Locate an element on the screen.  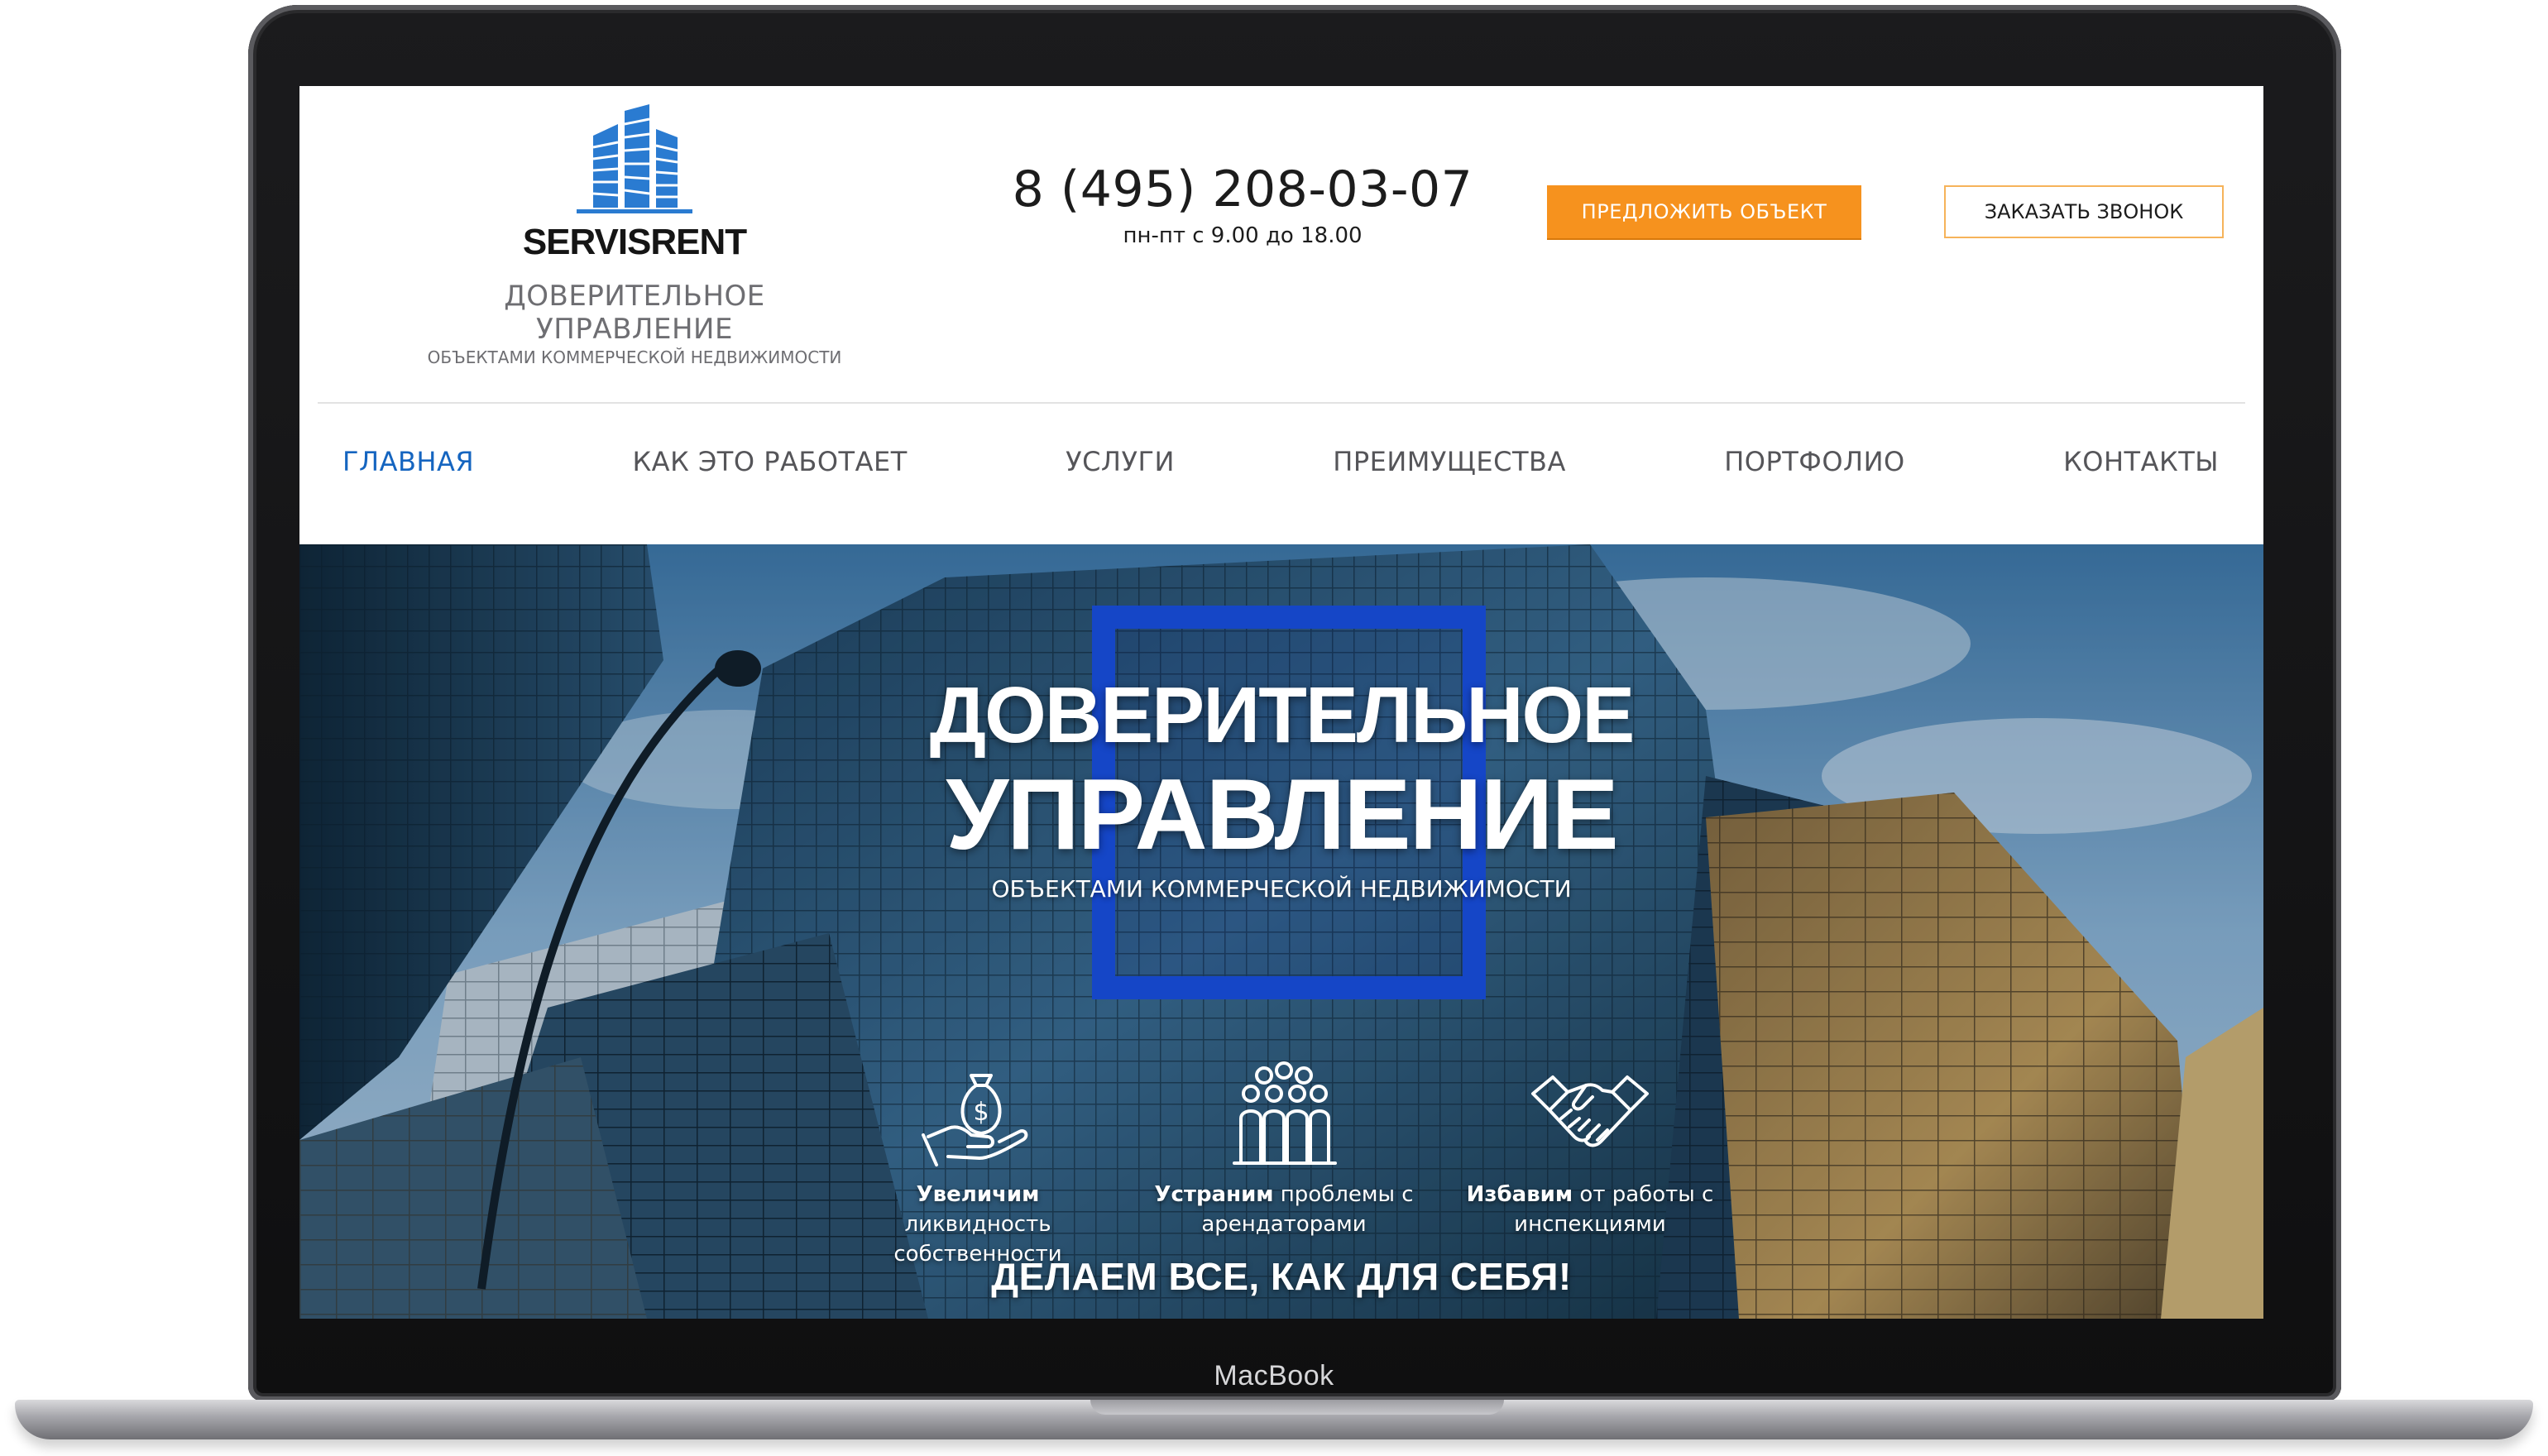
hero-subtitle: ОБЪЕКТАМИ КОММЕРЧЕСКОЙ НЕДВИЖИМОСТИ is located at coordinates (1281, 889).